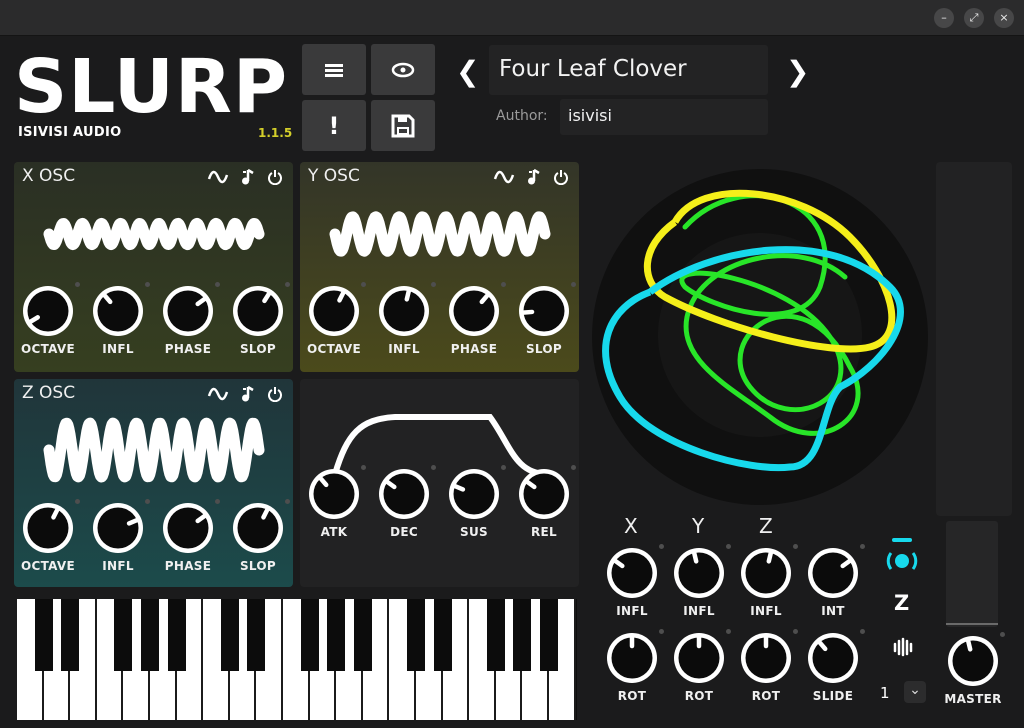 Image resolution: width=1024 pixels, height=728 pixels. Describe the element at coordinates (699, 611) in the screenshot. I see `mod1-1-label: INFL` at that location.